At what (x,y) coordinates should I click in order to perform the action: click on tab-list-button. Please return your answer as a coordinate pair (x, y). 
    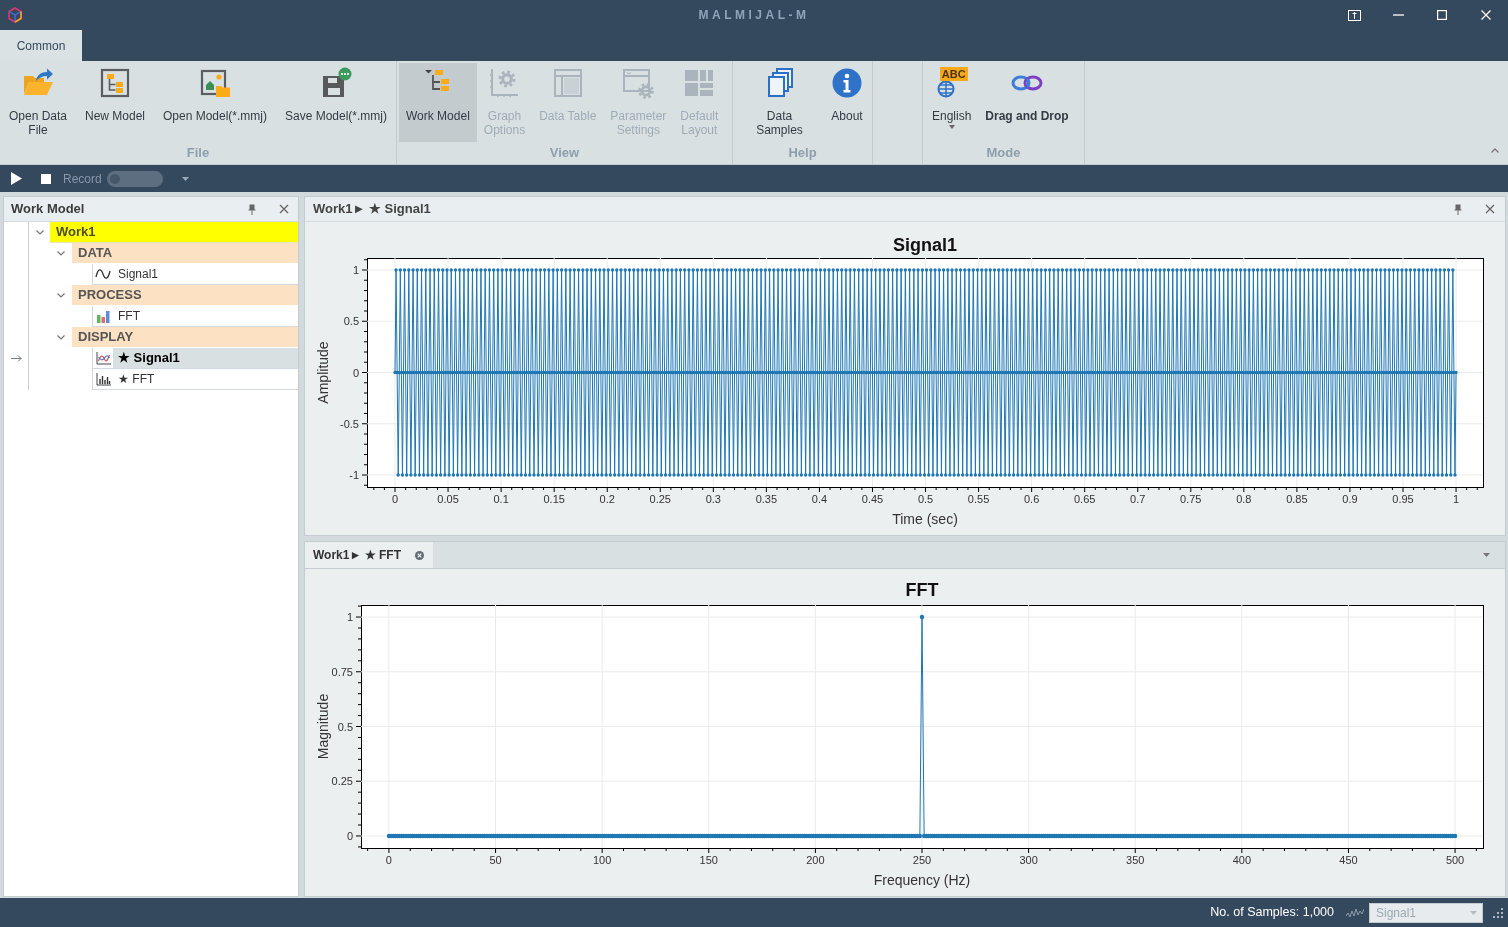
    Looking at the image, I should click on (1486, 555).